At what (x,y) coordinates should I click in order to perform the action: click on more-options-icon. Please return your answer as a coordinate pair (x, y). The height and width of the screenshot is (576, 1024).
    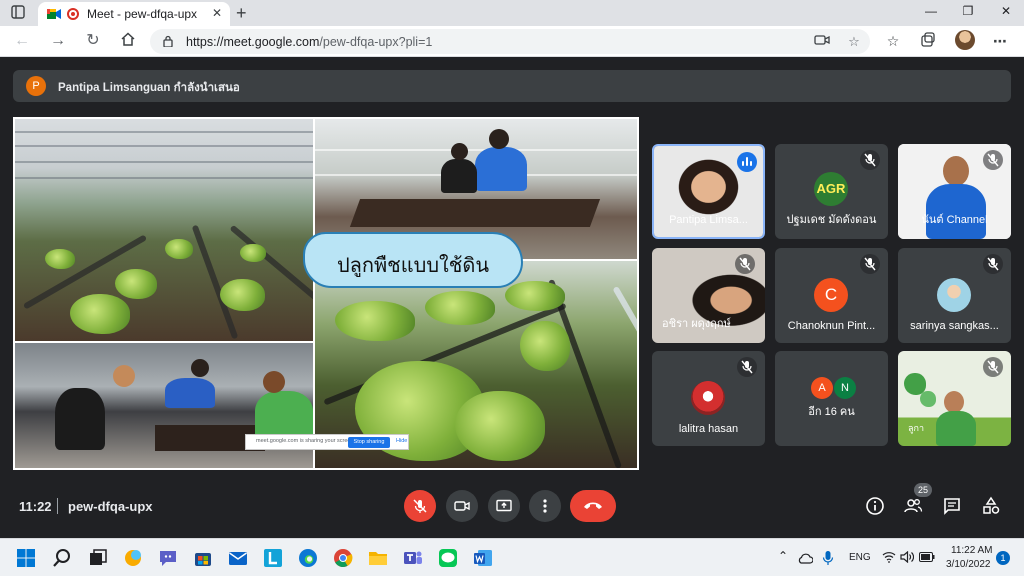
    Looking at the image, I should click on (545, 506).